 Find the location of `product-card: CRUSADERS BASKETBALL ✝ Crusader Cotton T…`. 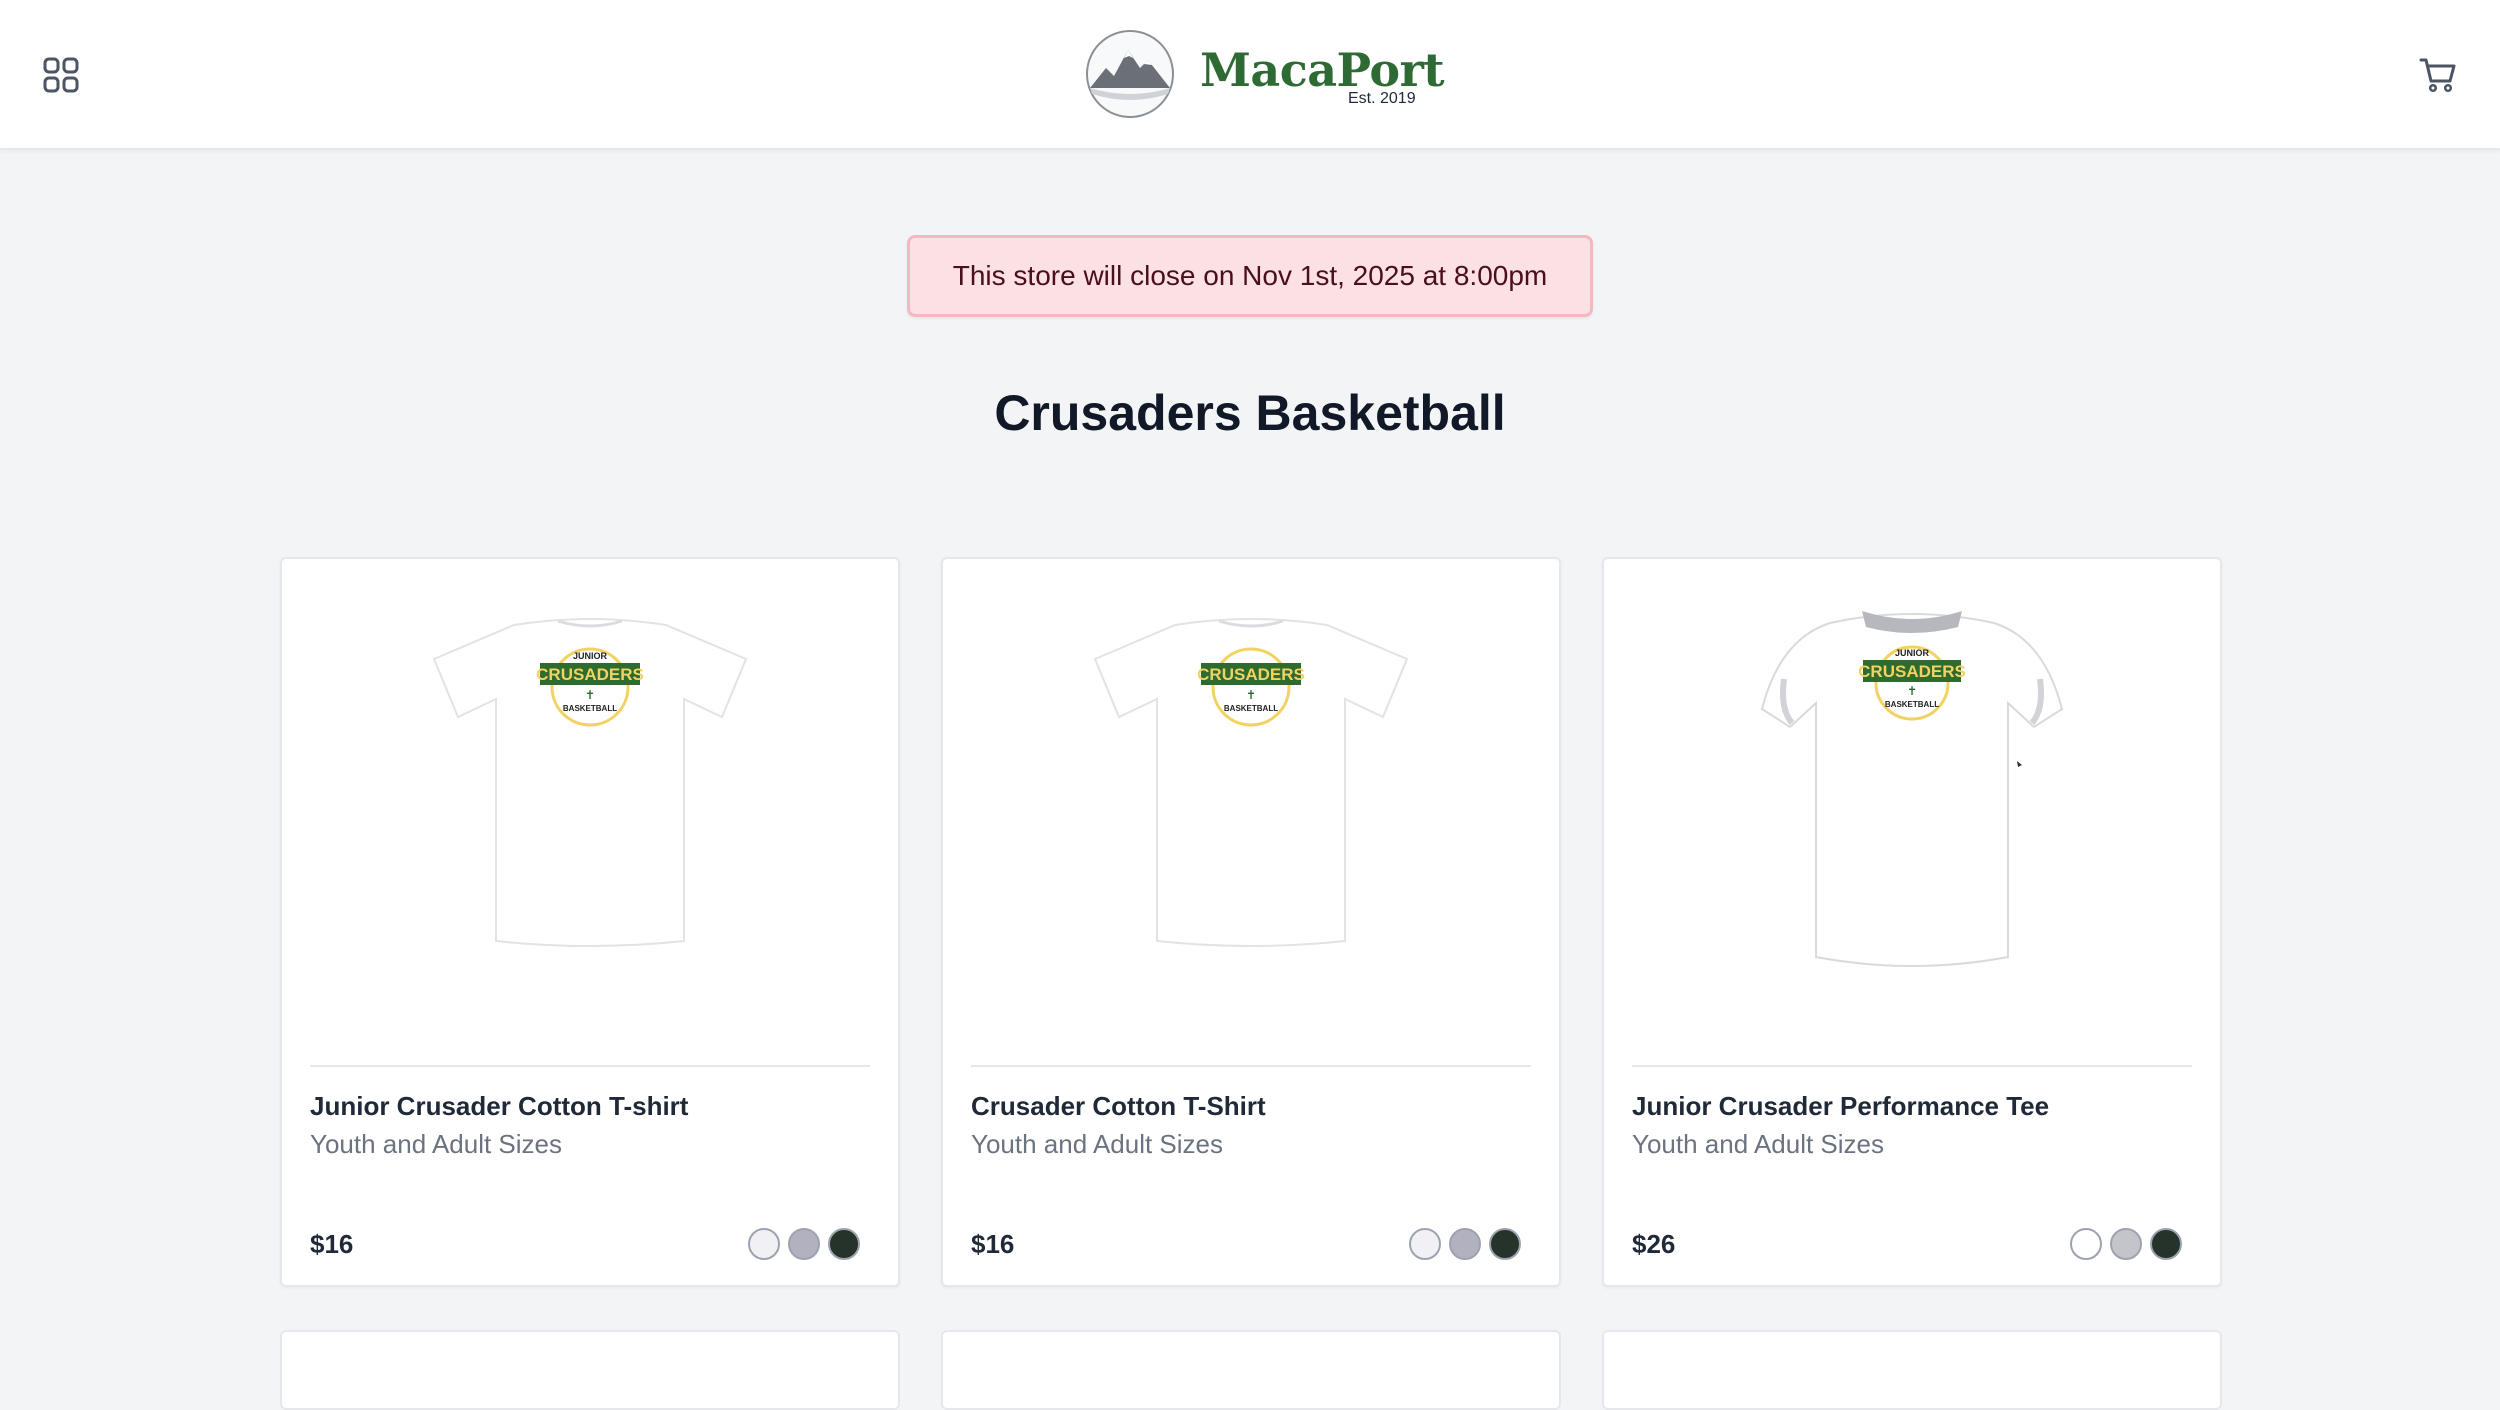

product-card: CRUSADERS BASKETBALL ✝ Crusader Cotton T… is located at coordinates (1251, 922).